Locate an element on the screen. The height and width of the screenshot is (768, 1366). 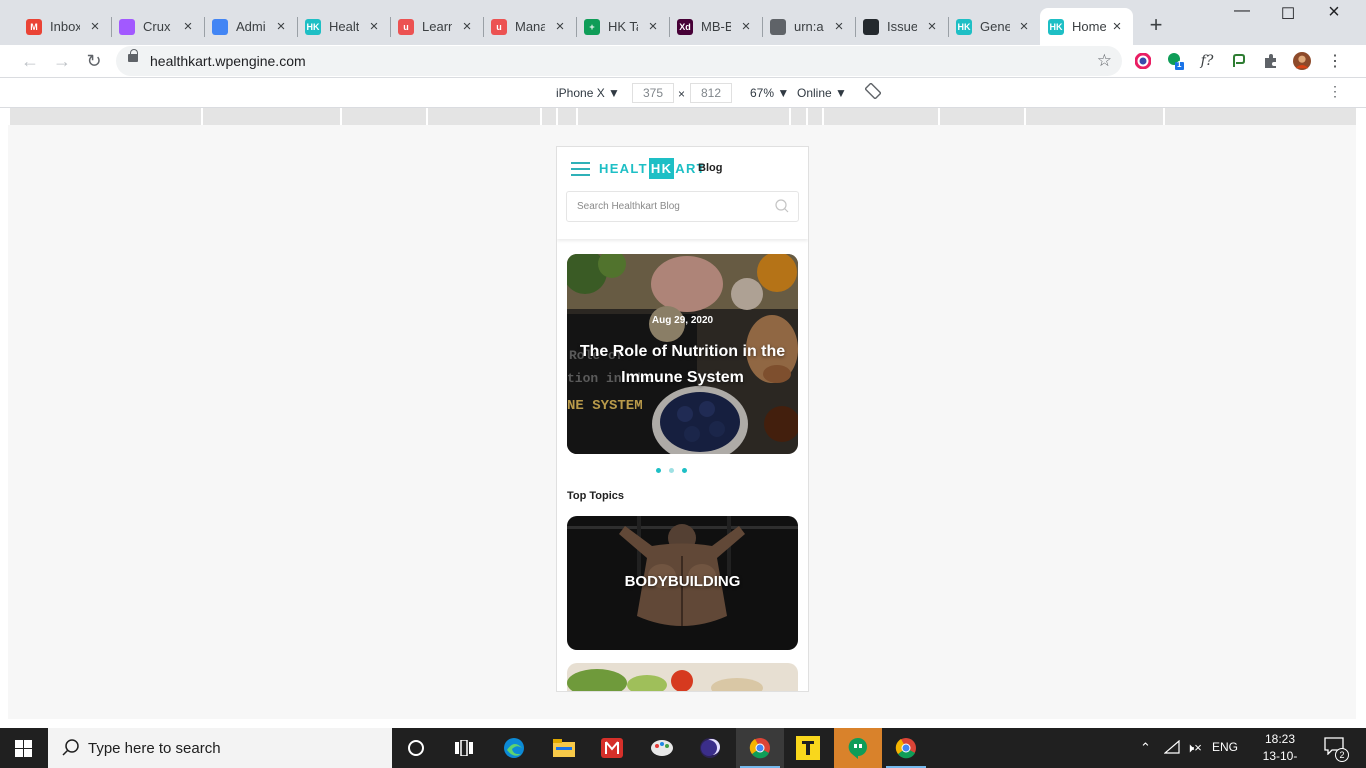
reload-icon: ↻ is located at coordinates (94, 61).